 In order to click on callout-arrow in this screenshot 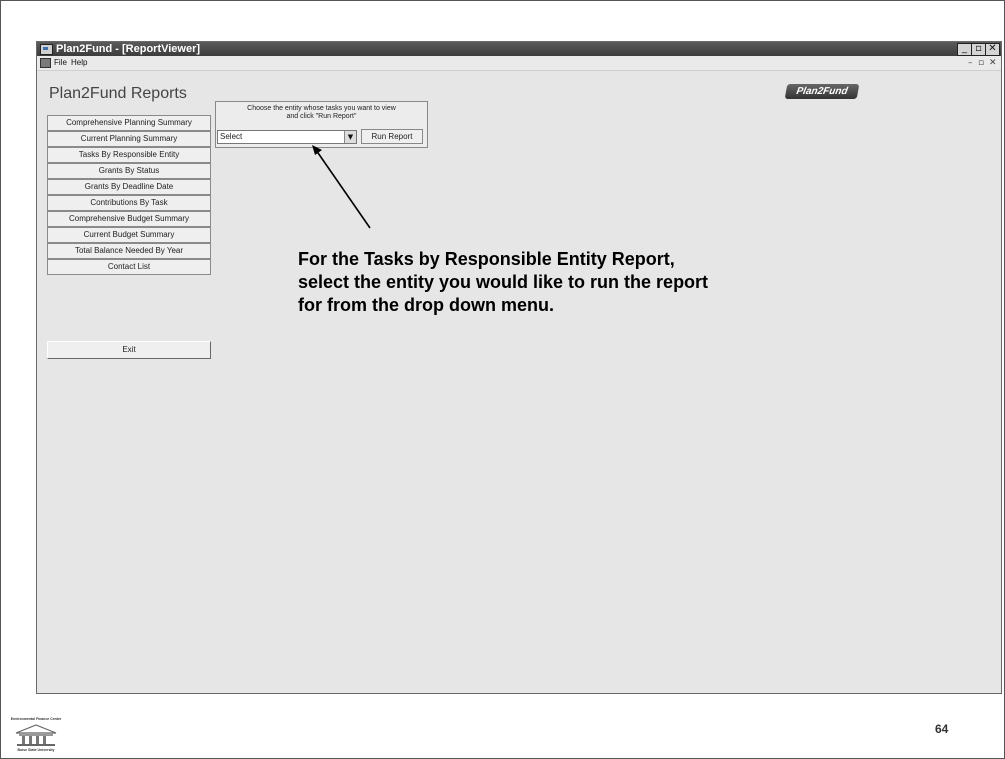, I will do `click(341, 187)`.